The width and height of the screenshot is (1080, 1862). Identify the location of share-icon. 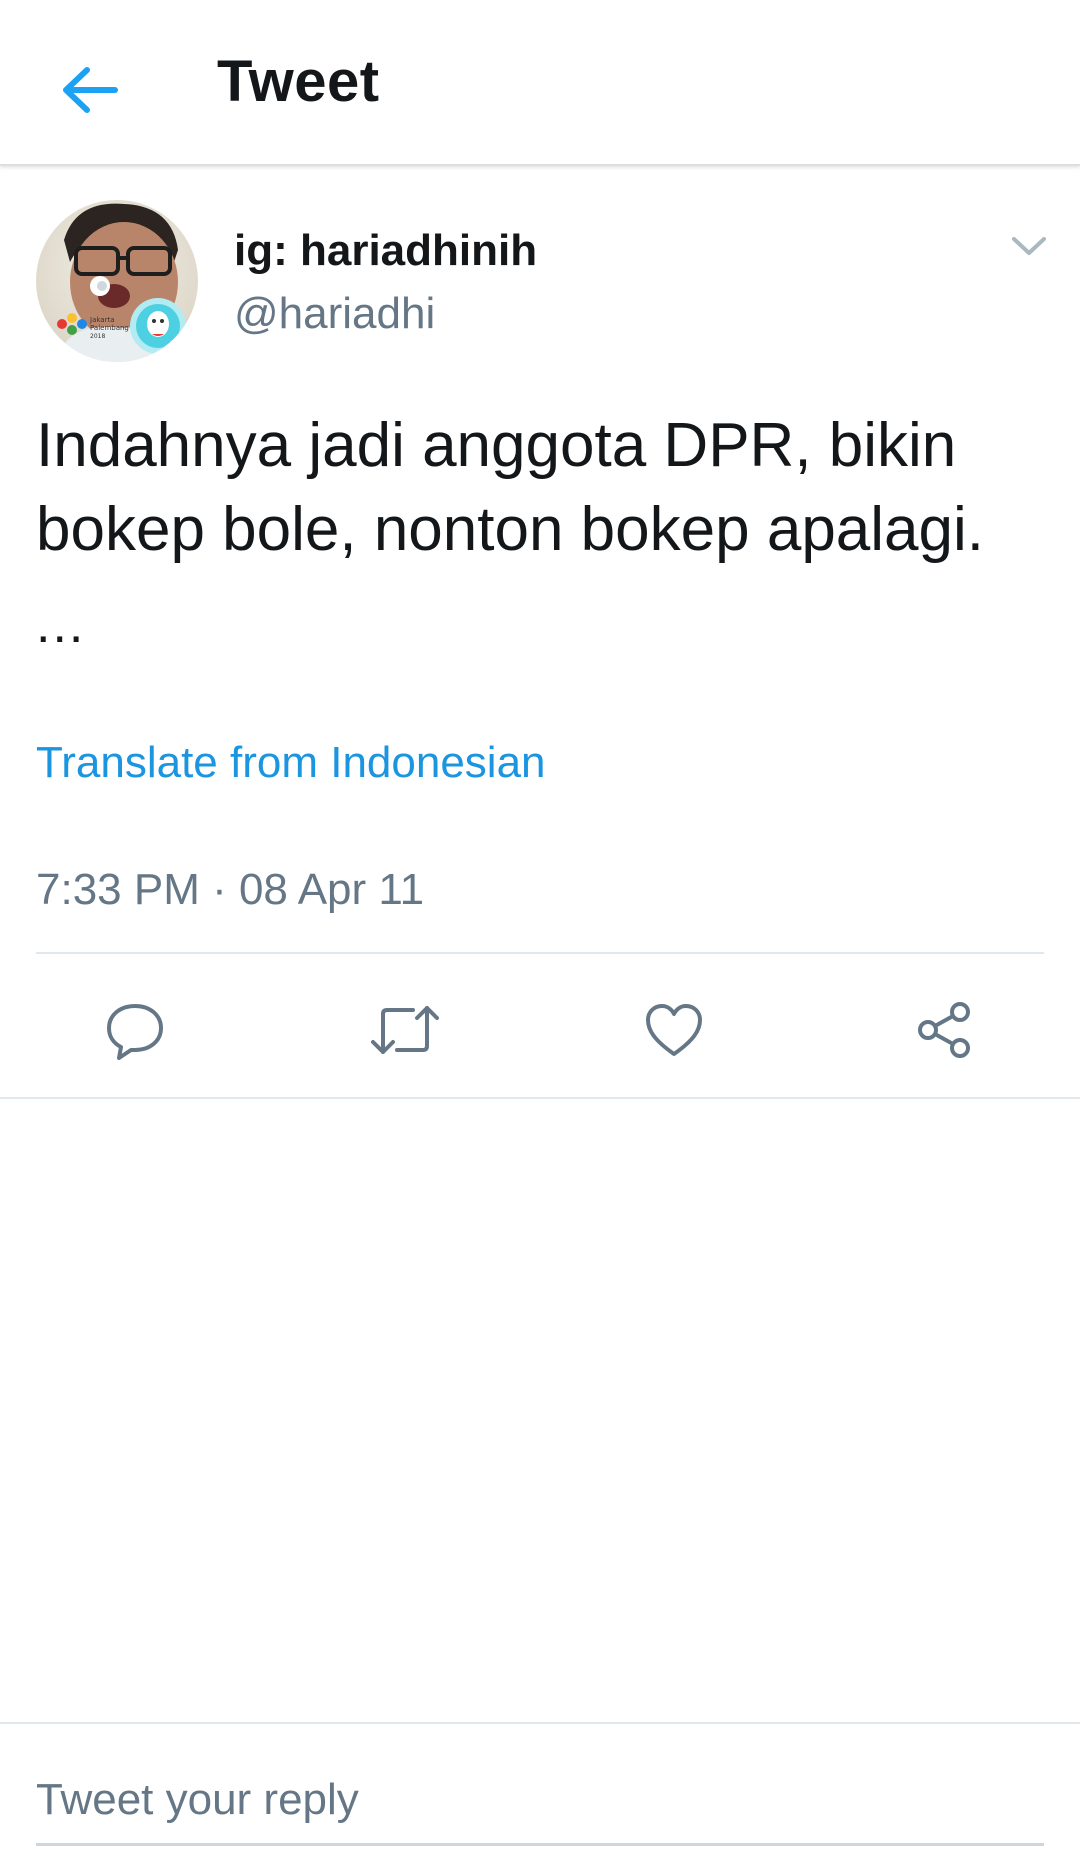
(944, 1030).